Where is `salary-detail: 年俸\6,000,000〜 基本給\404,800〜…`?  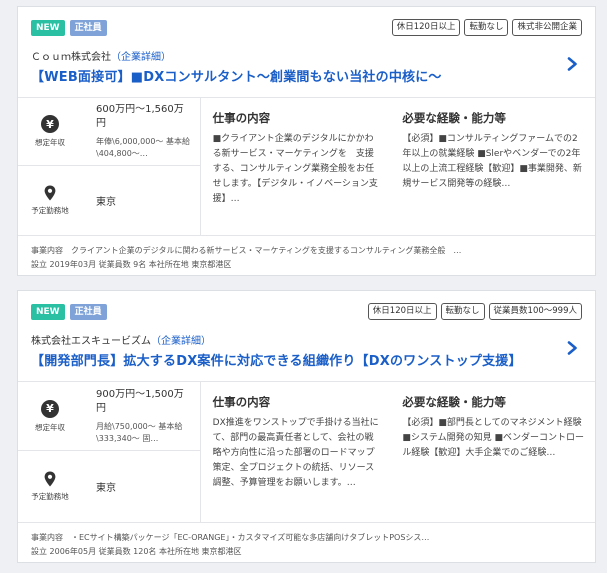 salary-detail: 年俸\6,000,000〜 基本給\404,800〜… is located at coordinates (143, 147).